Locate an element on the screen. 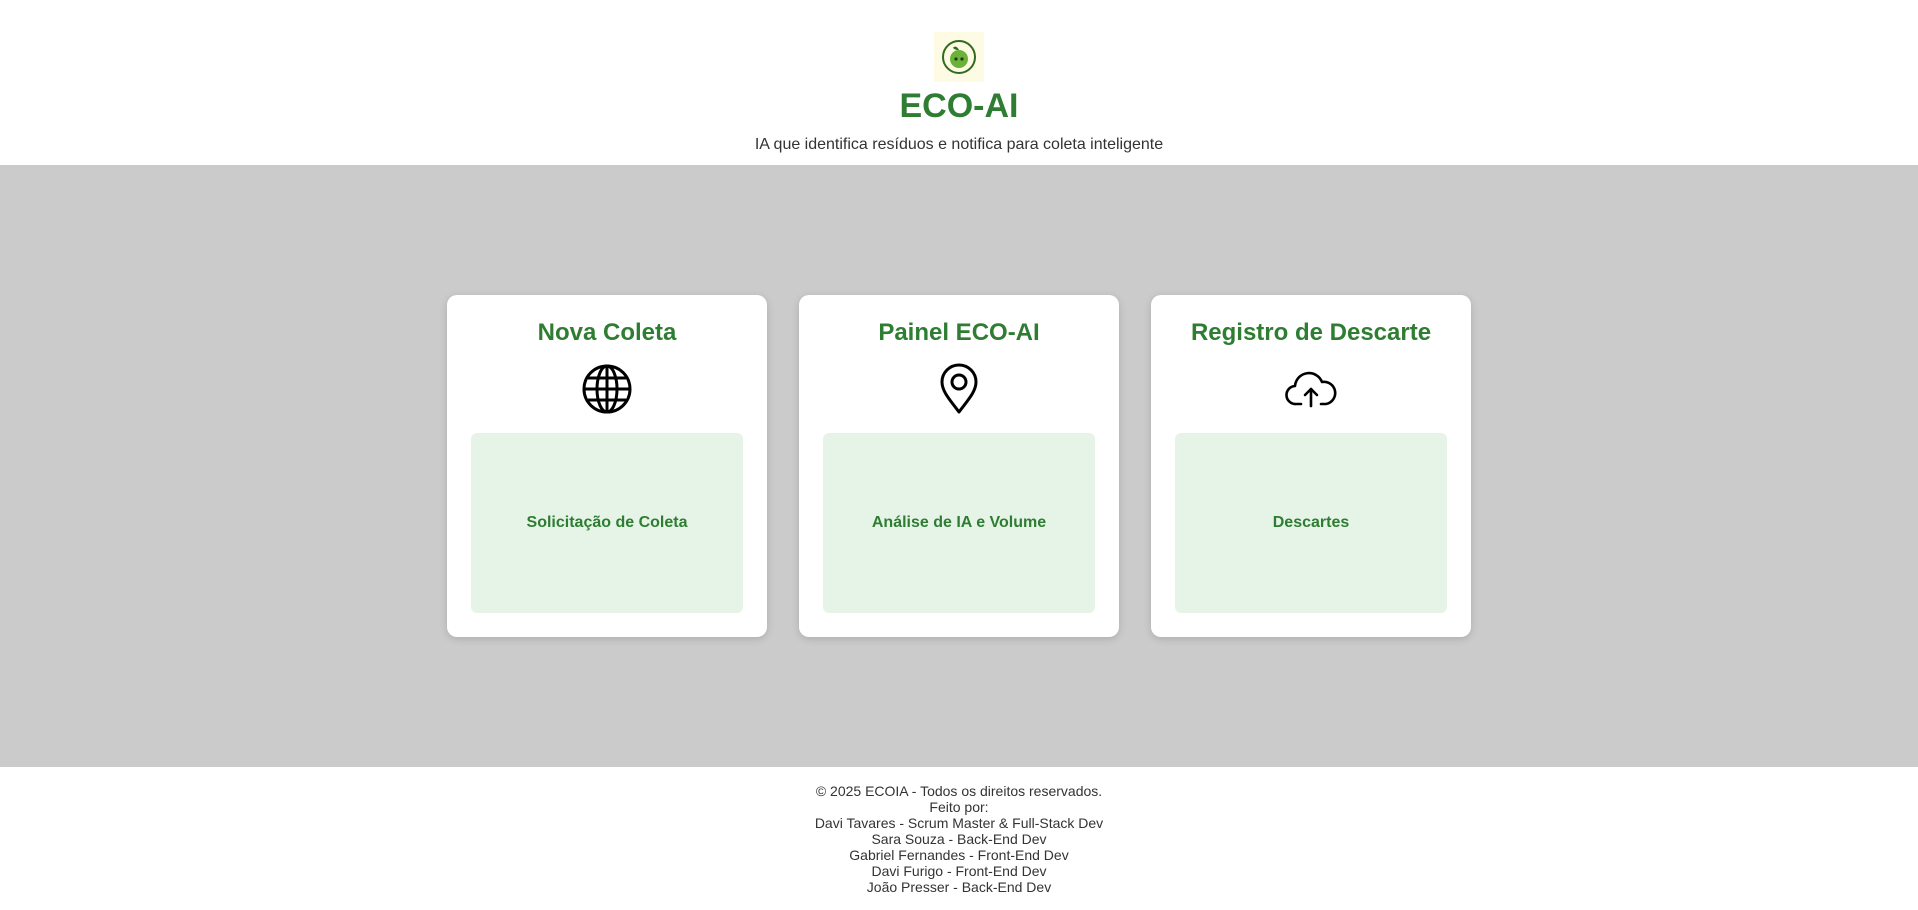 The height and width of the screenshot is (910, 1918). card-painel-eco-ai: Painel ECO-AI Análise de IA e Volume is located at coordinates (959, 466).